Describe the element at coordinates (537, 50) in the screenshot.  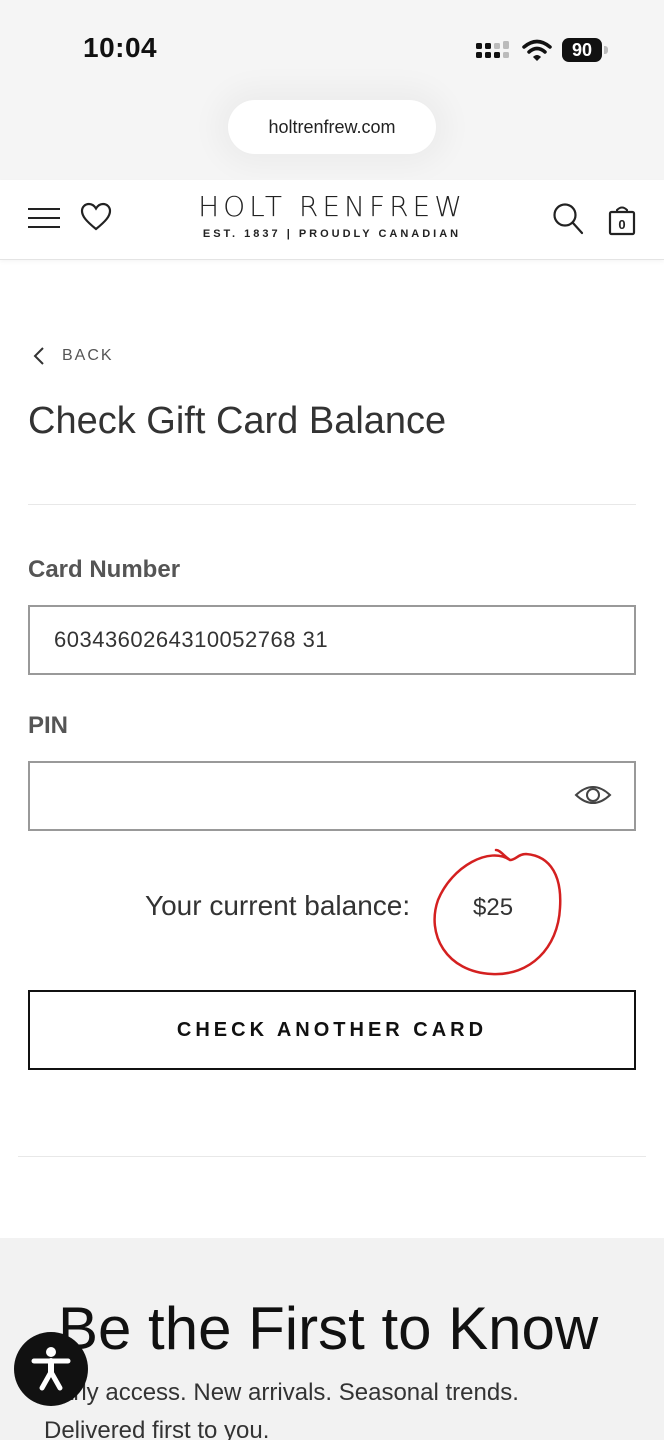
I see `wifi-icon` at that location.